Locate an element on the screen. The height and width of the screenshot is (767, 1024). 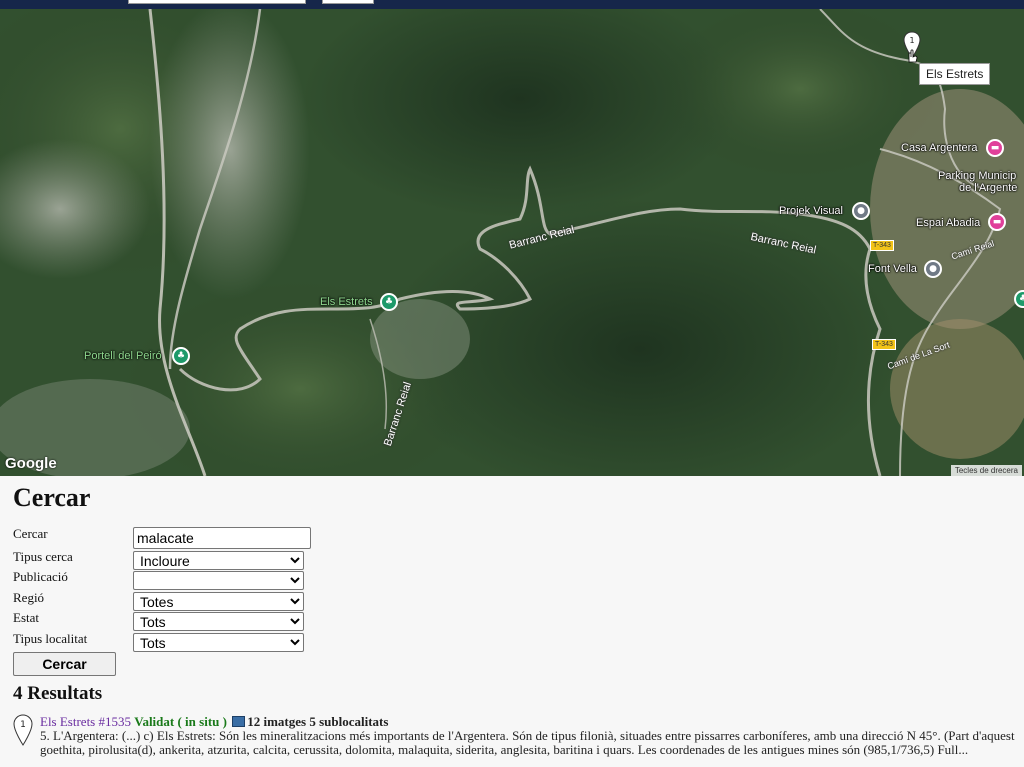
place-label-casa-argentera: Casa Argentera is located at coordinates (939, 148).